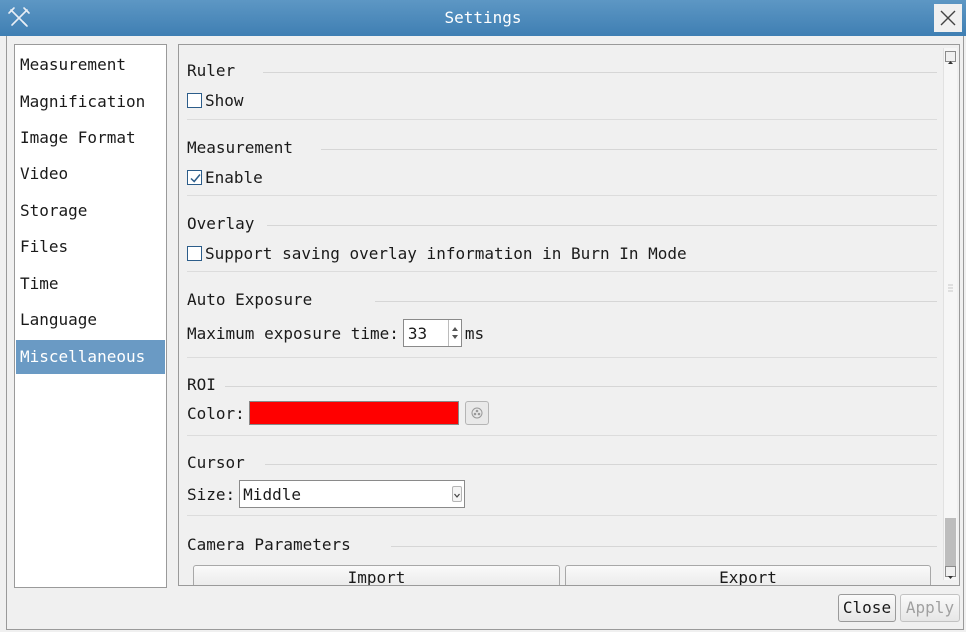  I want to click on section-title-auto-exposure: Auto Exposure, so click(250, 299).